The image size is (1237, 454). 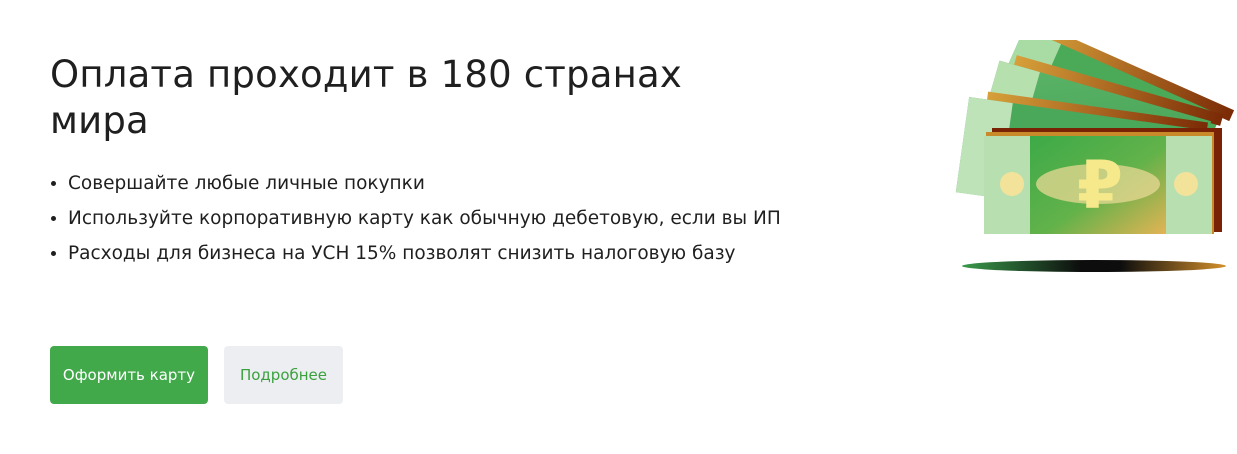 I want to click on money-illustration: ₽, so click(x=1095, y=156).